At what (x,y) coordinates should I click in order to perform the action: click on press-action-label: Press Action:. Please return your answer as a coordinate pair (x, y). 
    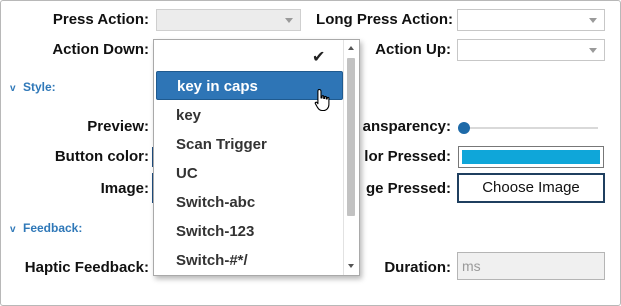
    Looking at the image, I should click on (100, 19).